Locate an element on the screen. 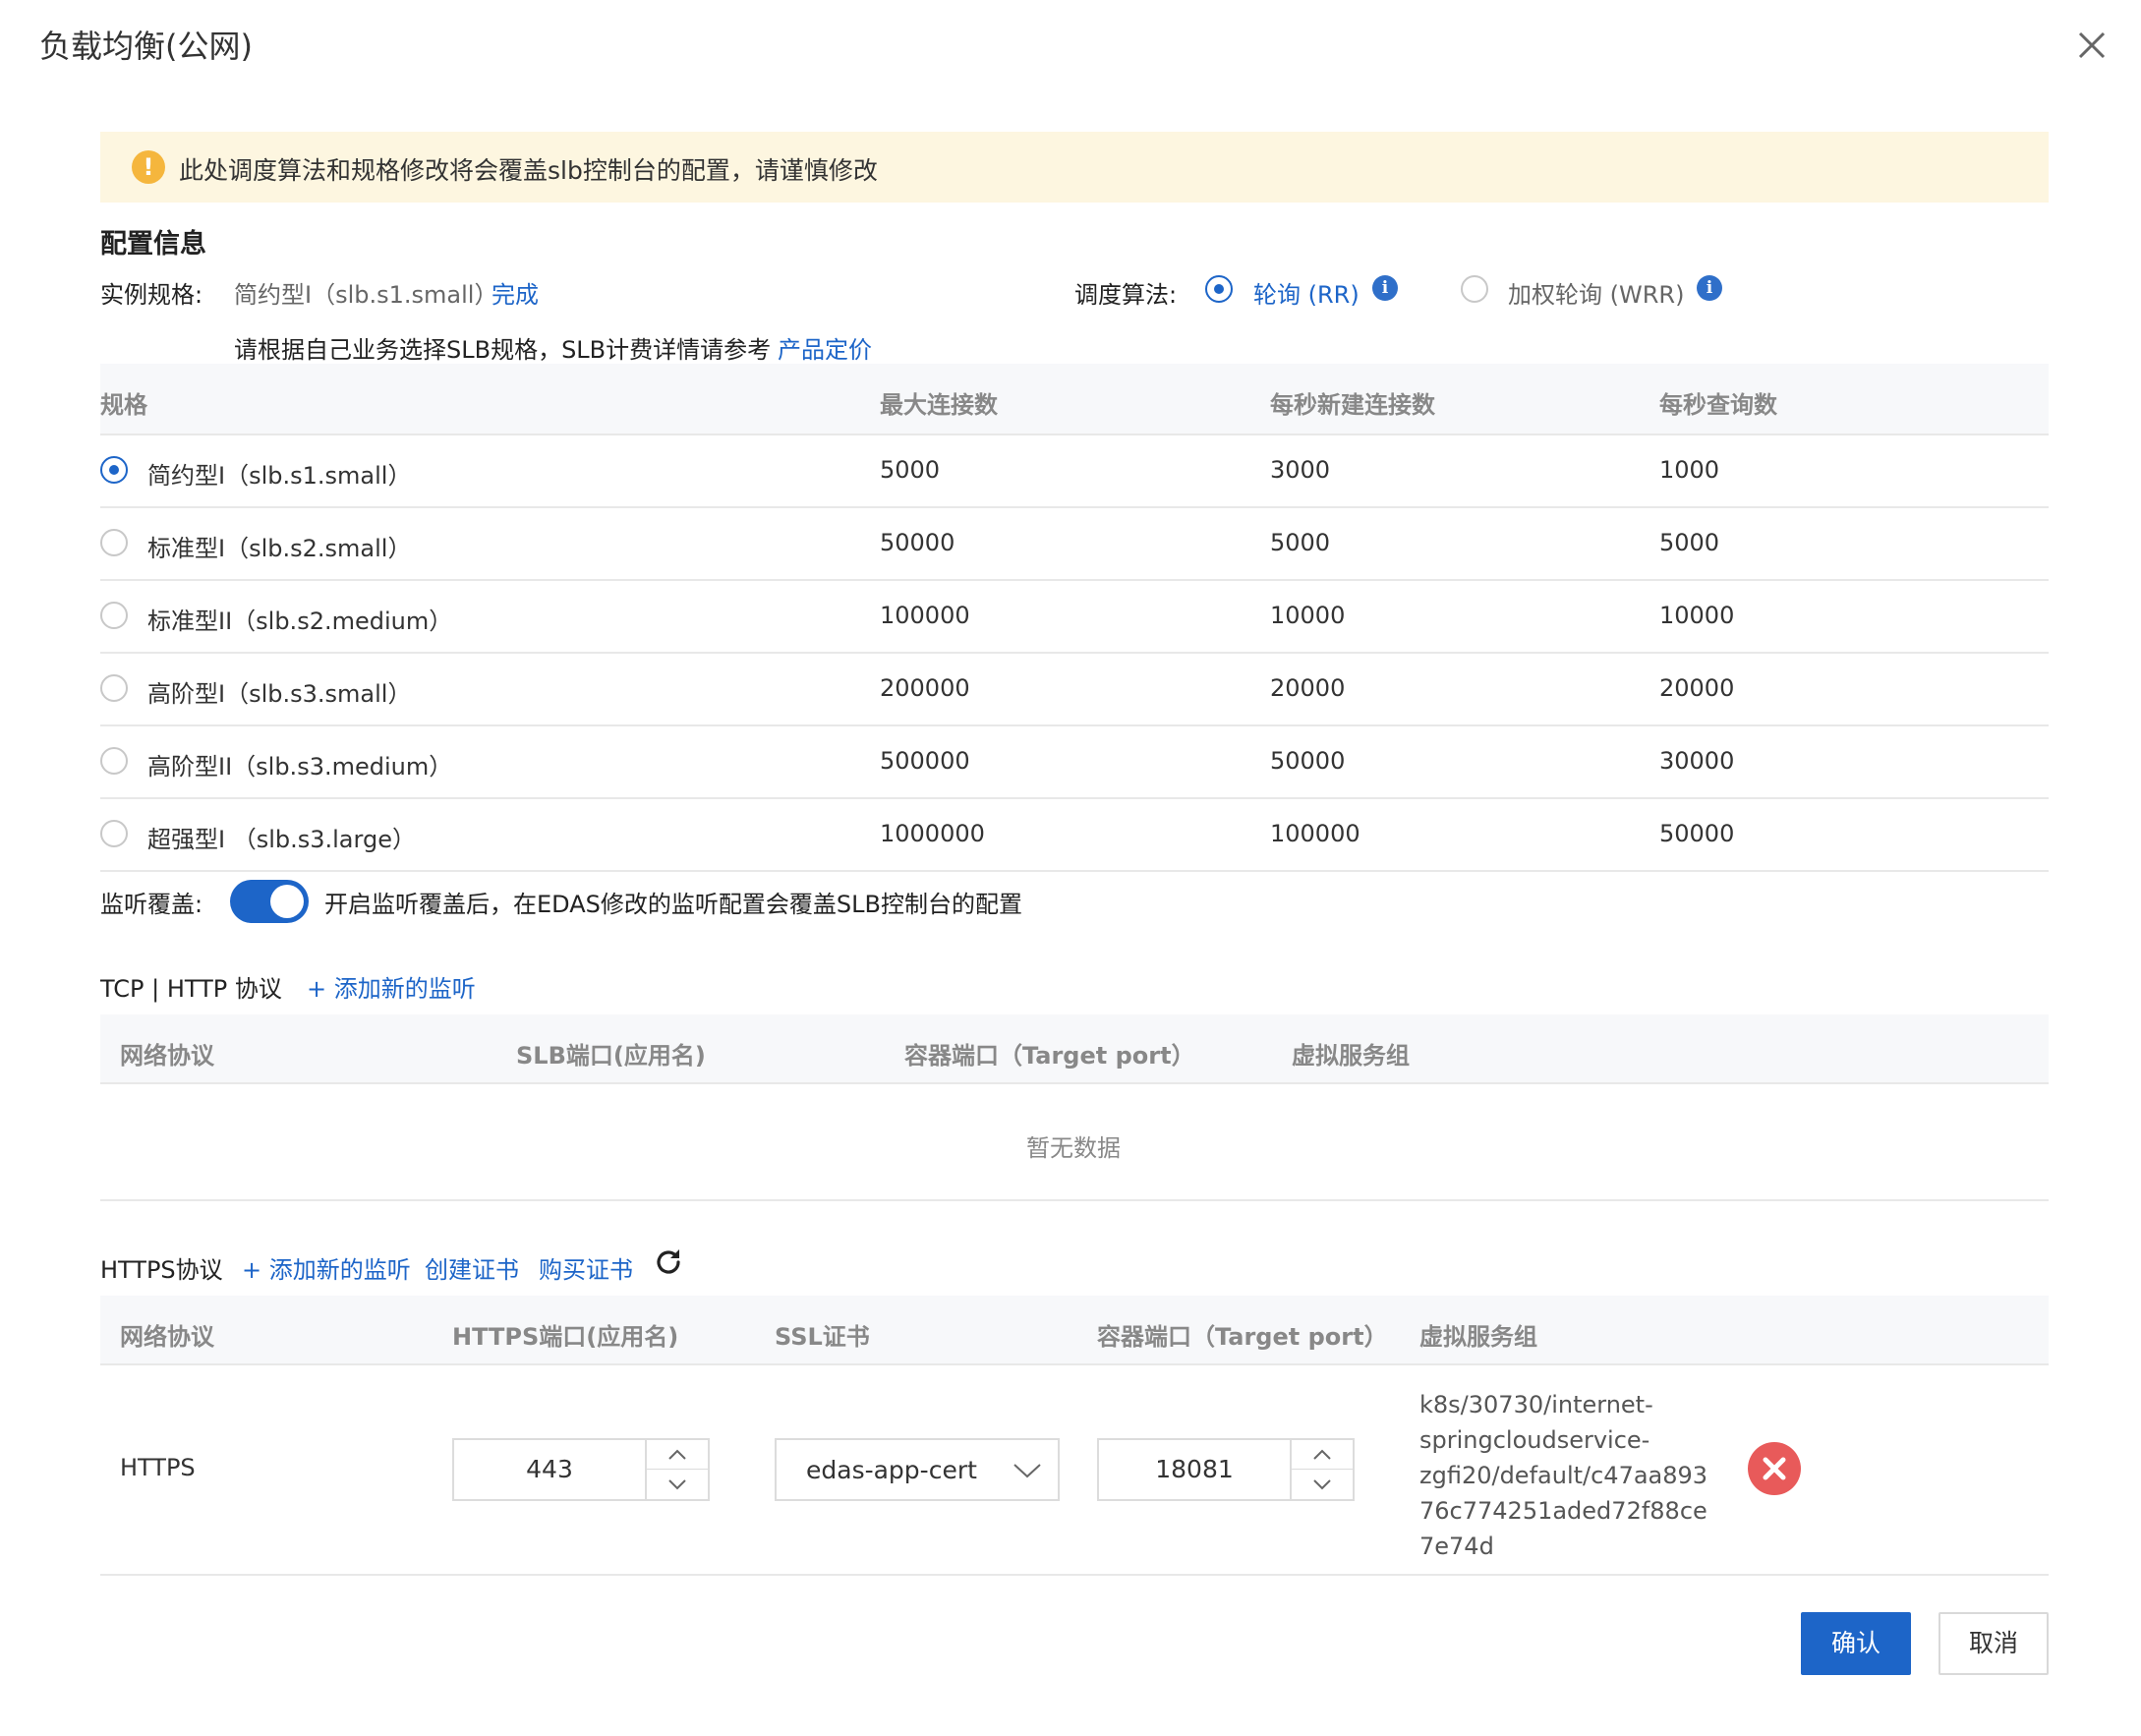 The image size is (2141, 1736). col-header-ssl-cert: SSL证书 is located at coordinates (822, 1337).